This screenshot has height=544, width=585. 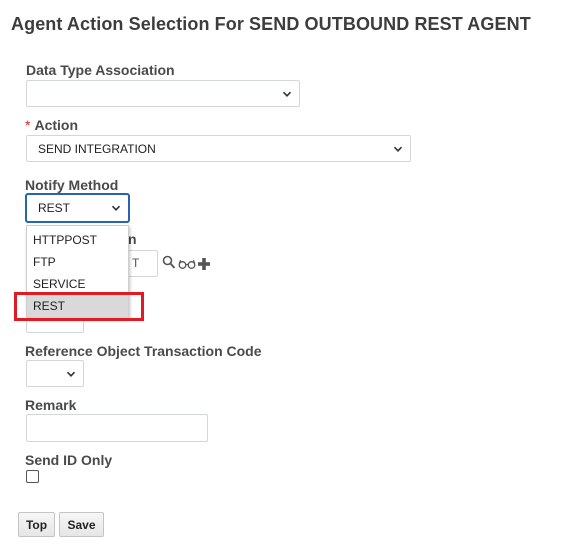 I want to click on notify-method-label: Notify Method, so click(x=72, y=185).